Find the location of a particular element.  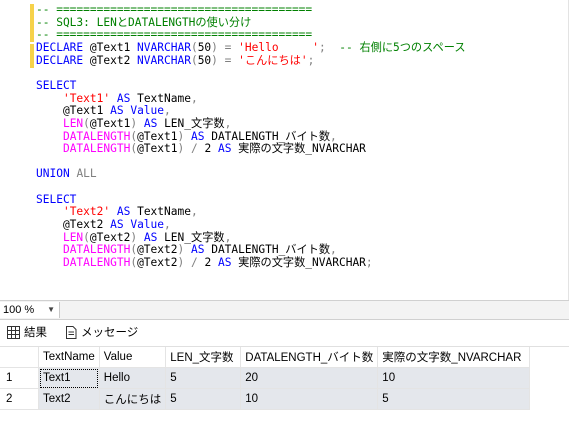

table-cell: Text1 is located at coordinates (69, 378).